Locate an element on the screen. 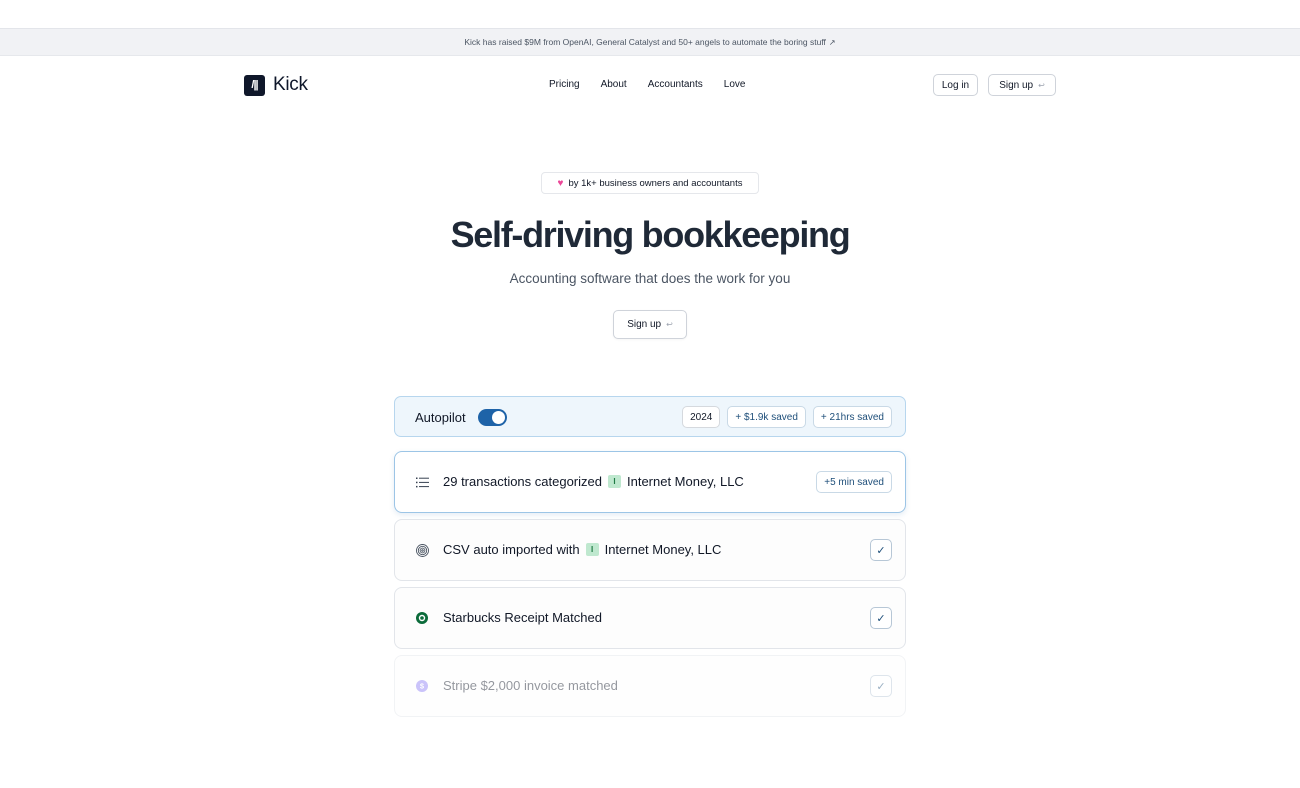 The width and height of the screenshot is (1300, 788). list-icon is located at coordinates (422, 482).